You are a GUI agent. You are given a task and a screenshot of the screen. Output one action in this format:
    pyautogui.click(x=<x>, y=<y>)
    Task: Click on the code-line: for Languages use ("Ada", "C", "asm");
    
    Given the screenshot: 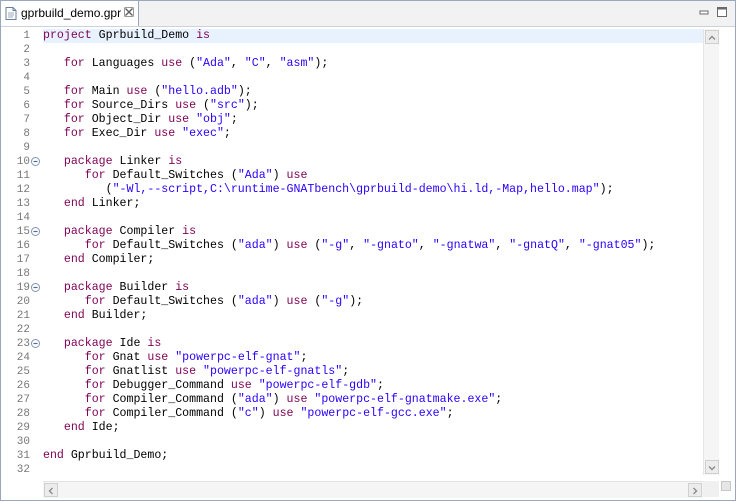 What is the action you would take?
    pyautogui.click(x=185, y=64)
    